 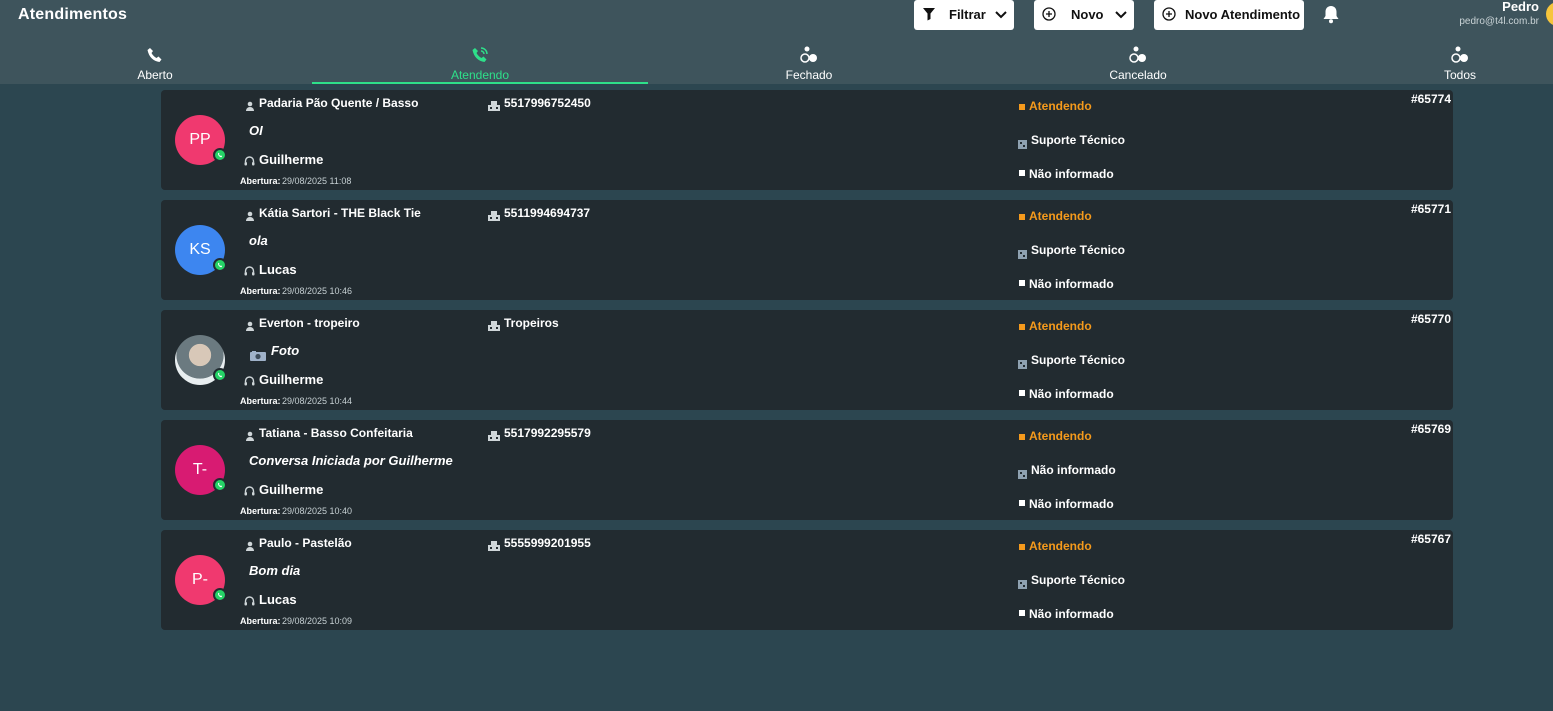 What do you see at coordinates (200, 469) in the screenshot?
I see `avatar-initials: T-` at bounding box center [200, 469].